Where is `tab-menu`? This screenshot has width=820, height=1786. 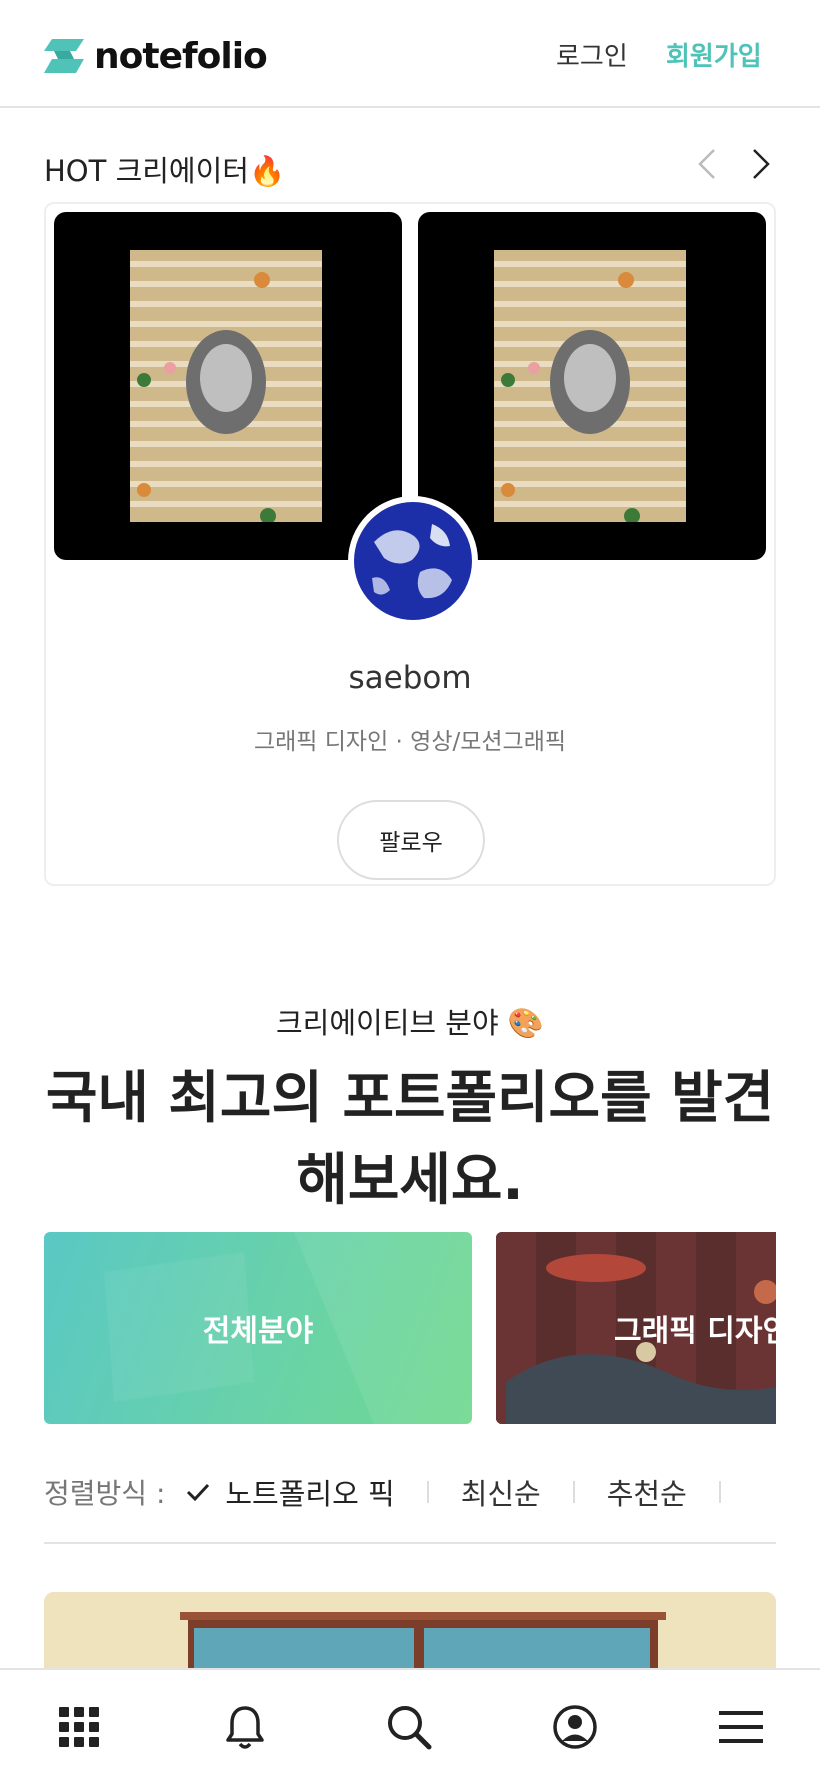 tab-menu is located at coordinates (741, 1727).